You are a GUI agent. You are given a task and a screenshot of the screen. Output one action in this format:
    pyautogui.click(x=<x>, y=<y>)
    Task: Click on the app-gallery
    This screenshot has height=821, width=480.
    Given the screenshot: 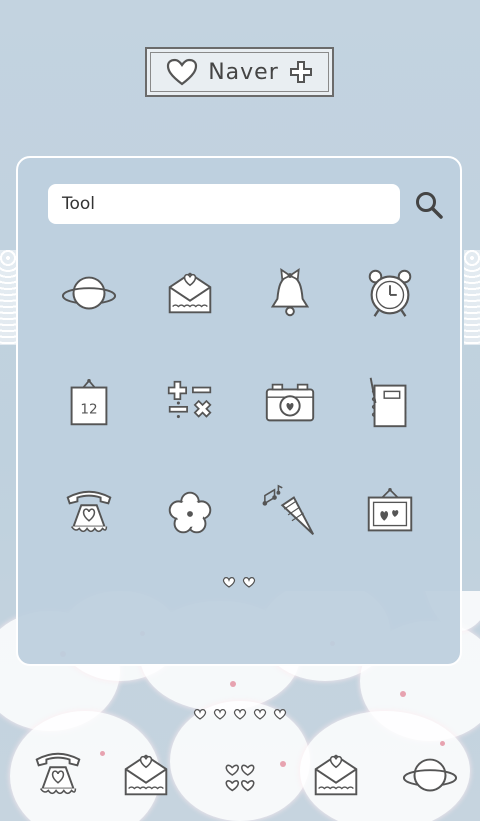 What is the action you would take?
    pyautogui.click(x=390, y=513)
    